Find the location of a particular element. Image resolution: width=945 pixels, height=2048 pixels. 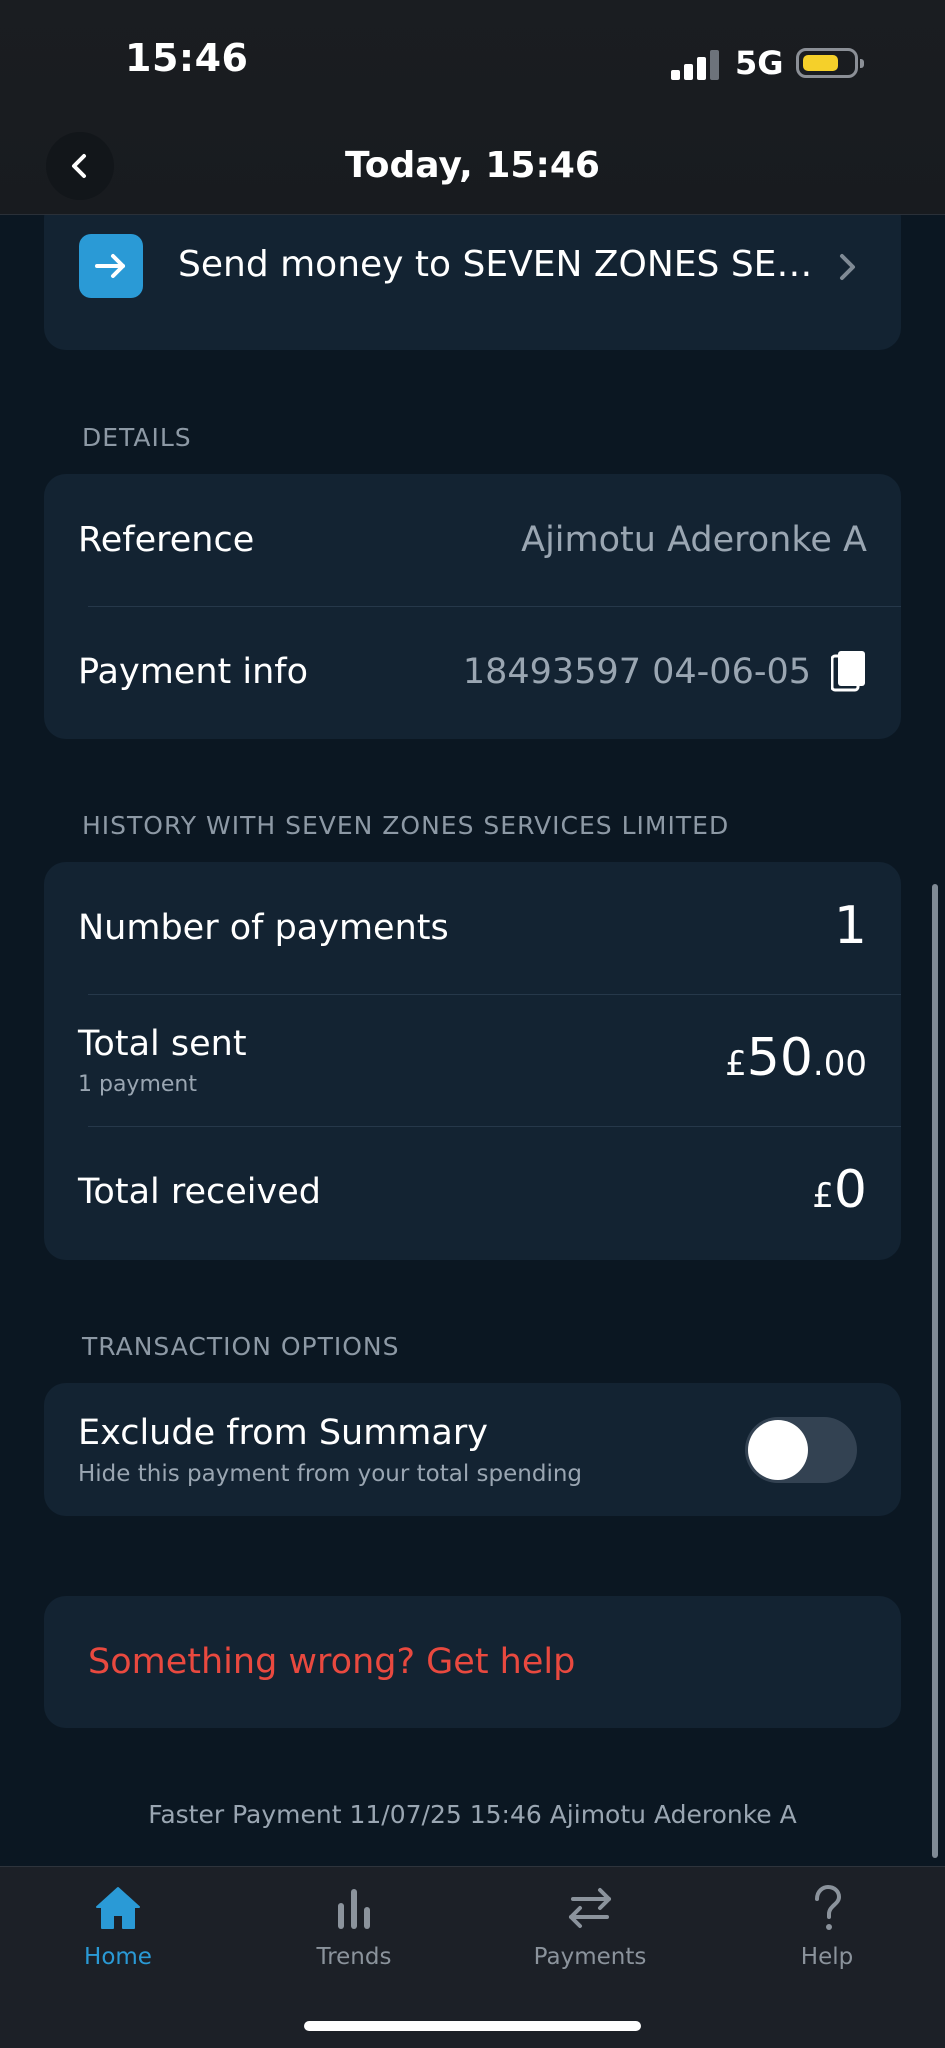

tab-label: Home is located at coordinates (118, 1957).